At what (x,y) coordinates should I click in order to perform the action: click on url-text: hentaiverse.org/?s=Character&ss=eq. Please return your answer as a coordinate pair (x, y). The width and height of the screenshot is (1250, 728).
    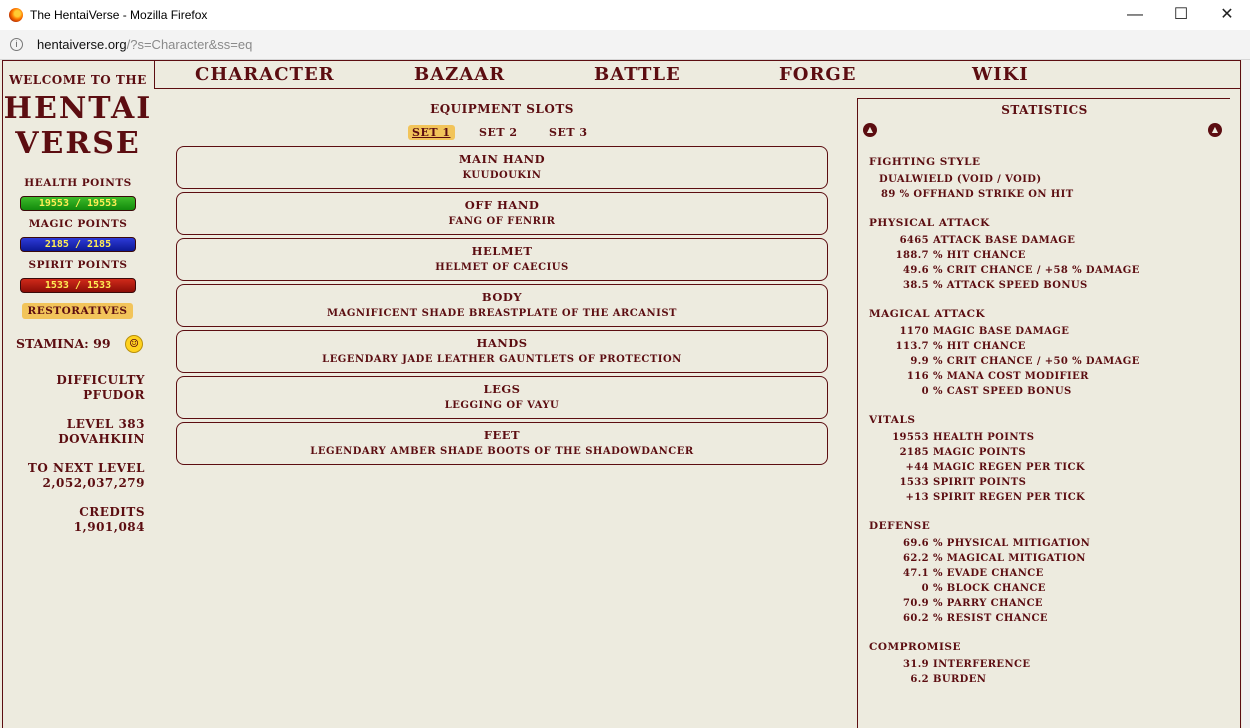
    Looking at the image, I should click on (144, 44).